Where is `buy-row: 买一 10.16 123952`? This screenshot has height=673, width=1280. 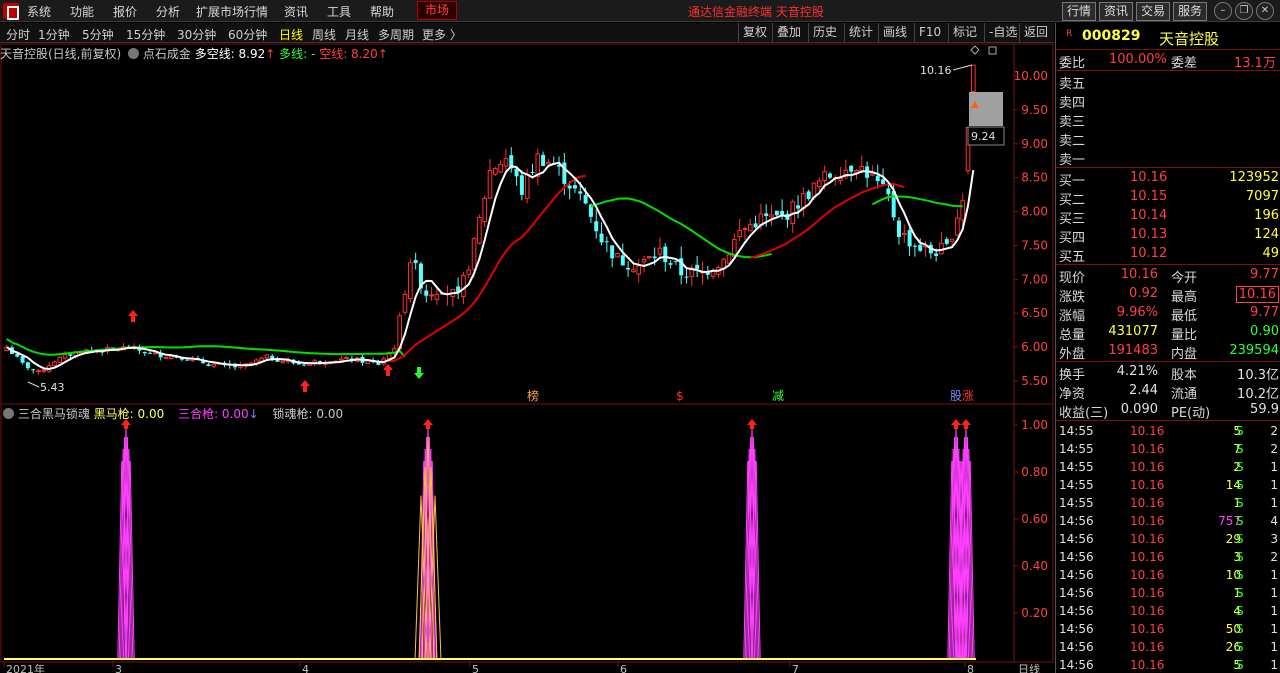
buy-row: 买一 10.16 123952 is located at coordinates (1168, 179).